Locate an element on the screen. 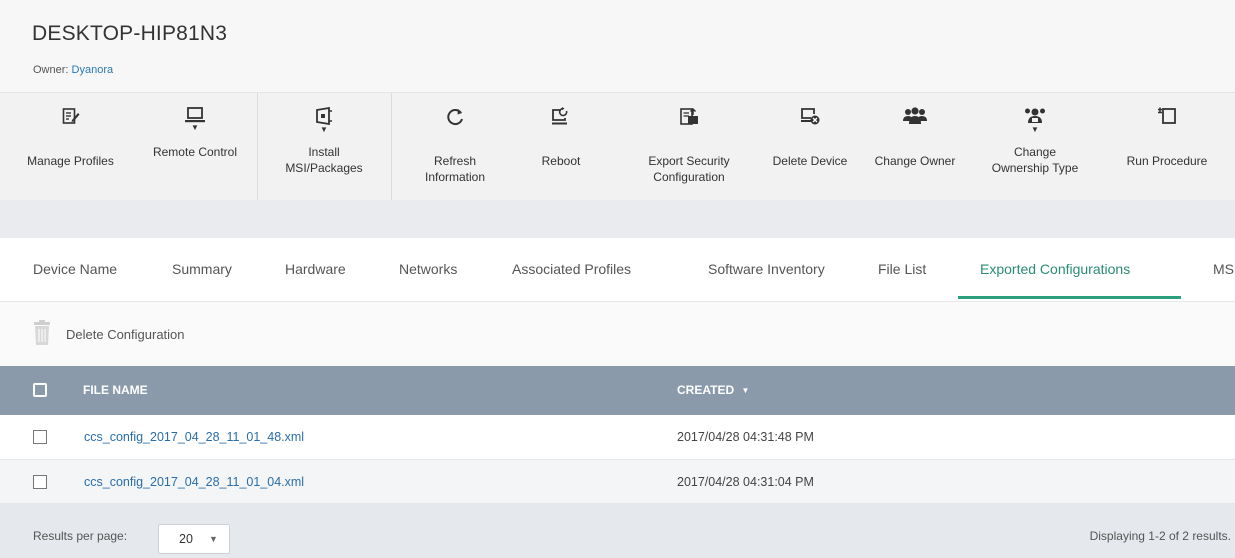 This screenshot has height=558, width=1235. ownership-type-icon: ▼ is located at coordinates (1035, 125).